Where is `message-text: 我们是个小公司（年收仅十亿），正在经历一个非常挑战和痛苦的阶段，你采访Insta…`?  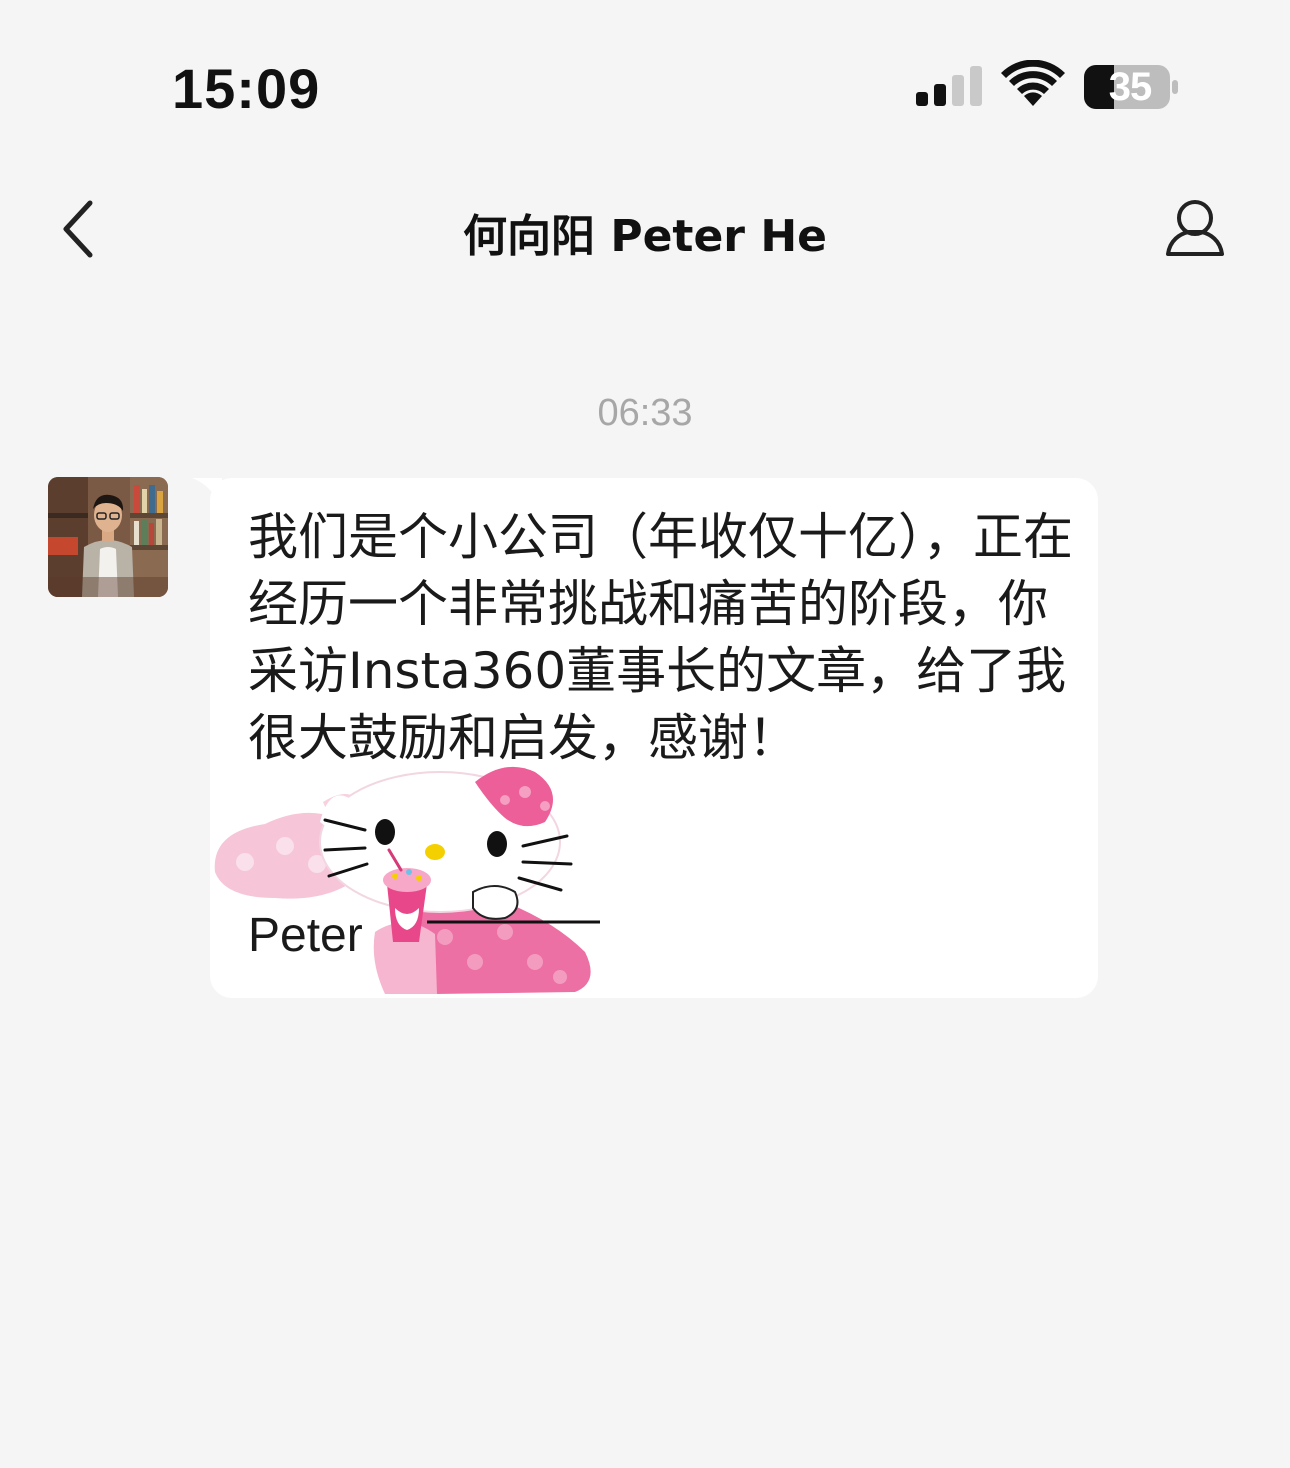
message-text: 我们是个小公司（年收仅十亿），正在经历一个非常挑战和痛苦的阶段，你采访Insta… is located at coordinates (660, 638).